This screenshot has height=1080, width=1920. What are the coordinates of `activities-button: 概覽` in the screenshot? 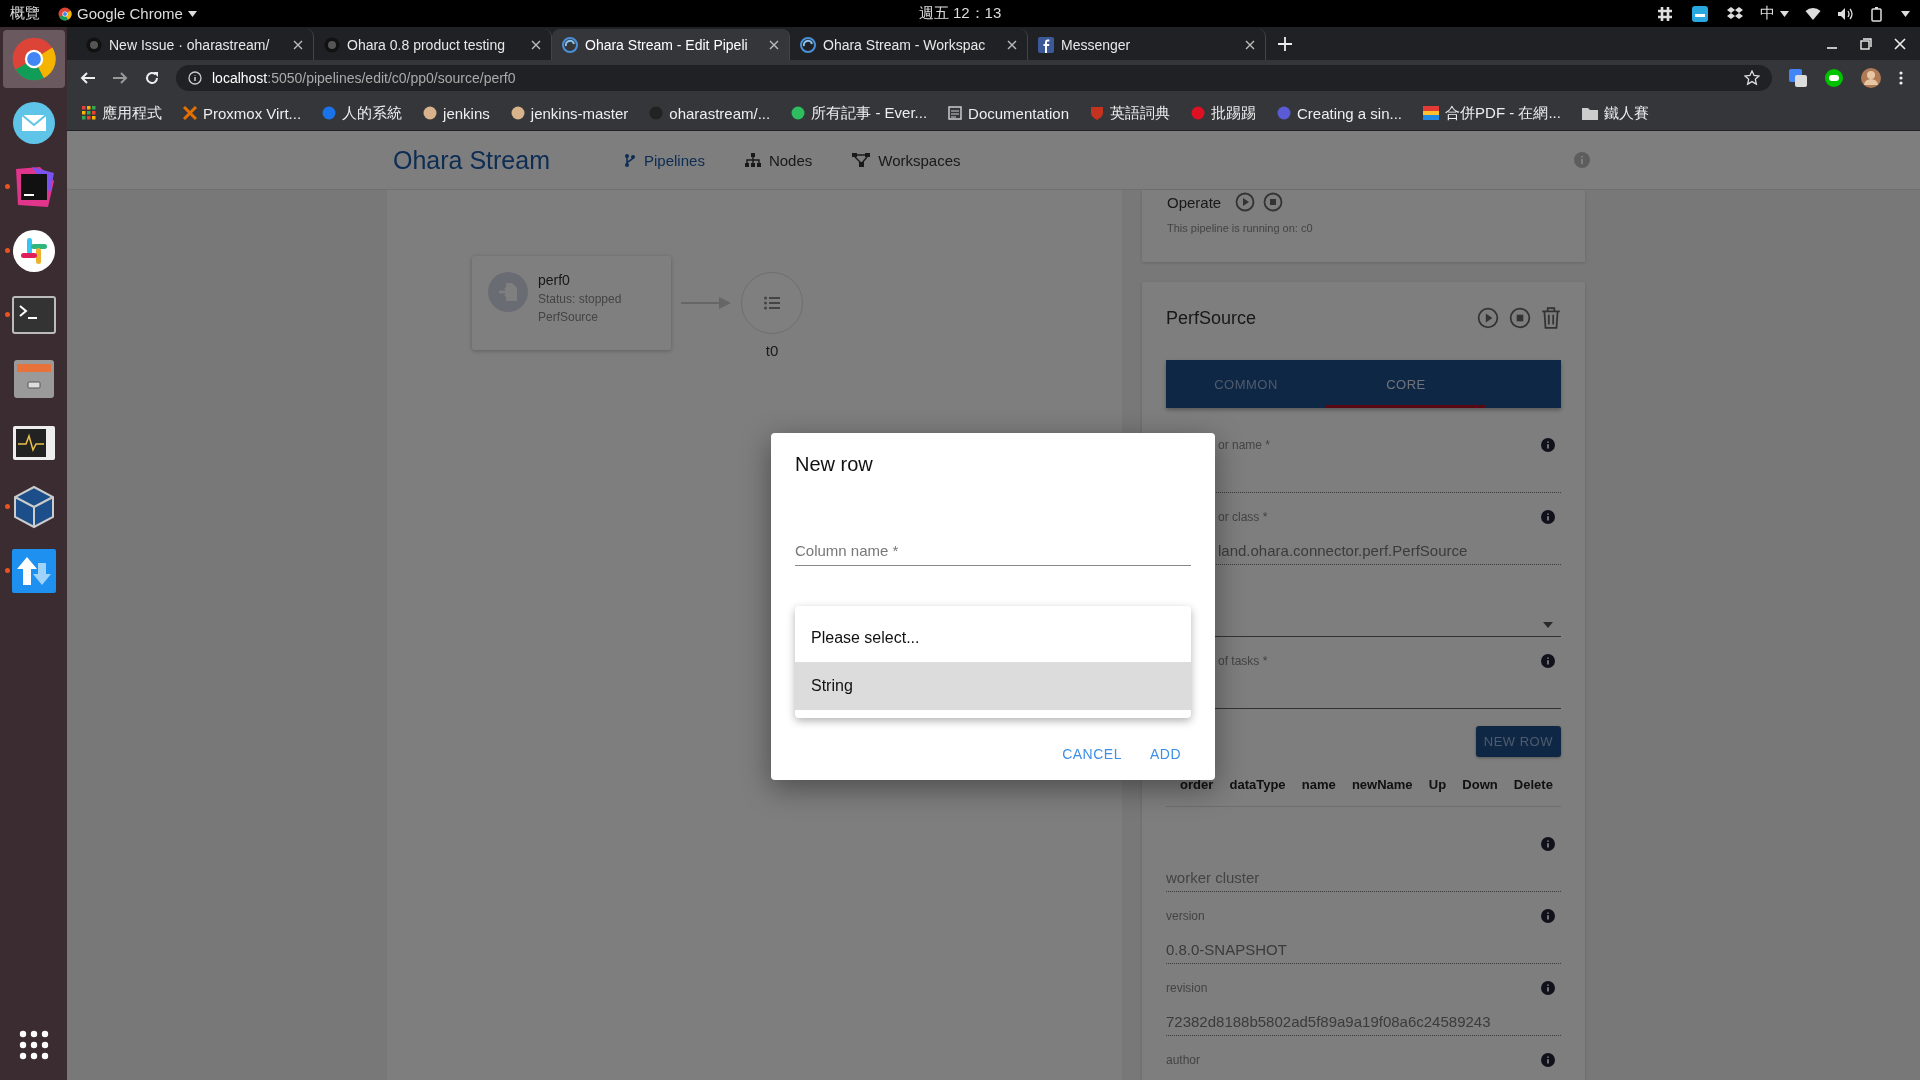 It's located at (25, 13).